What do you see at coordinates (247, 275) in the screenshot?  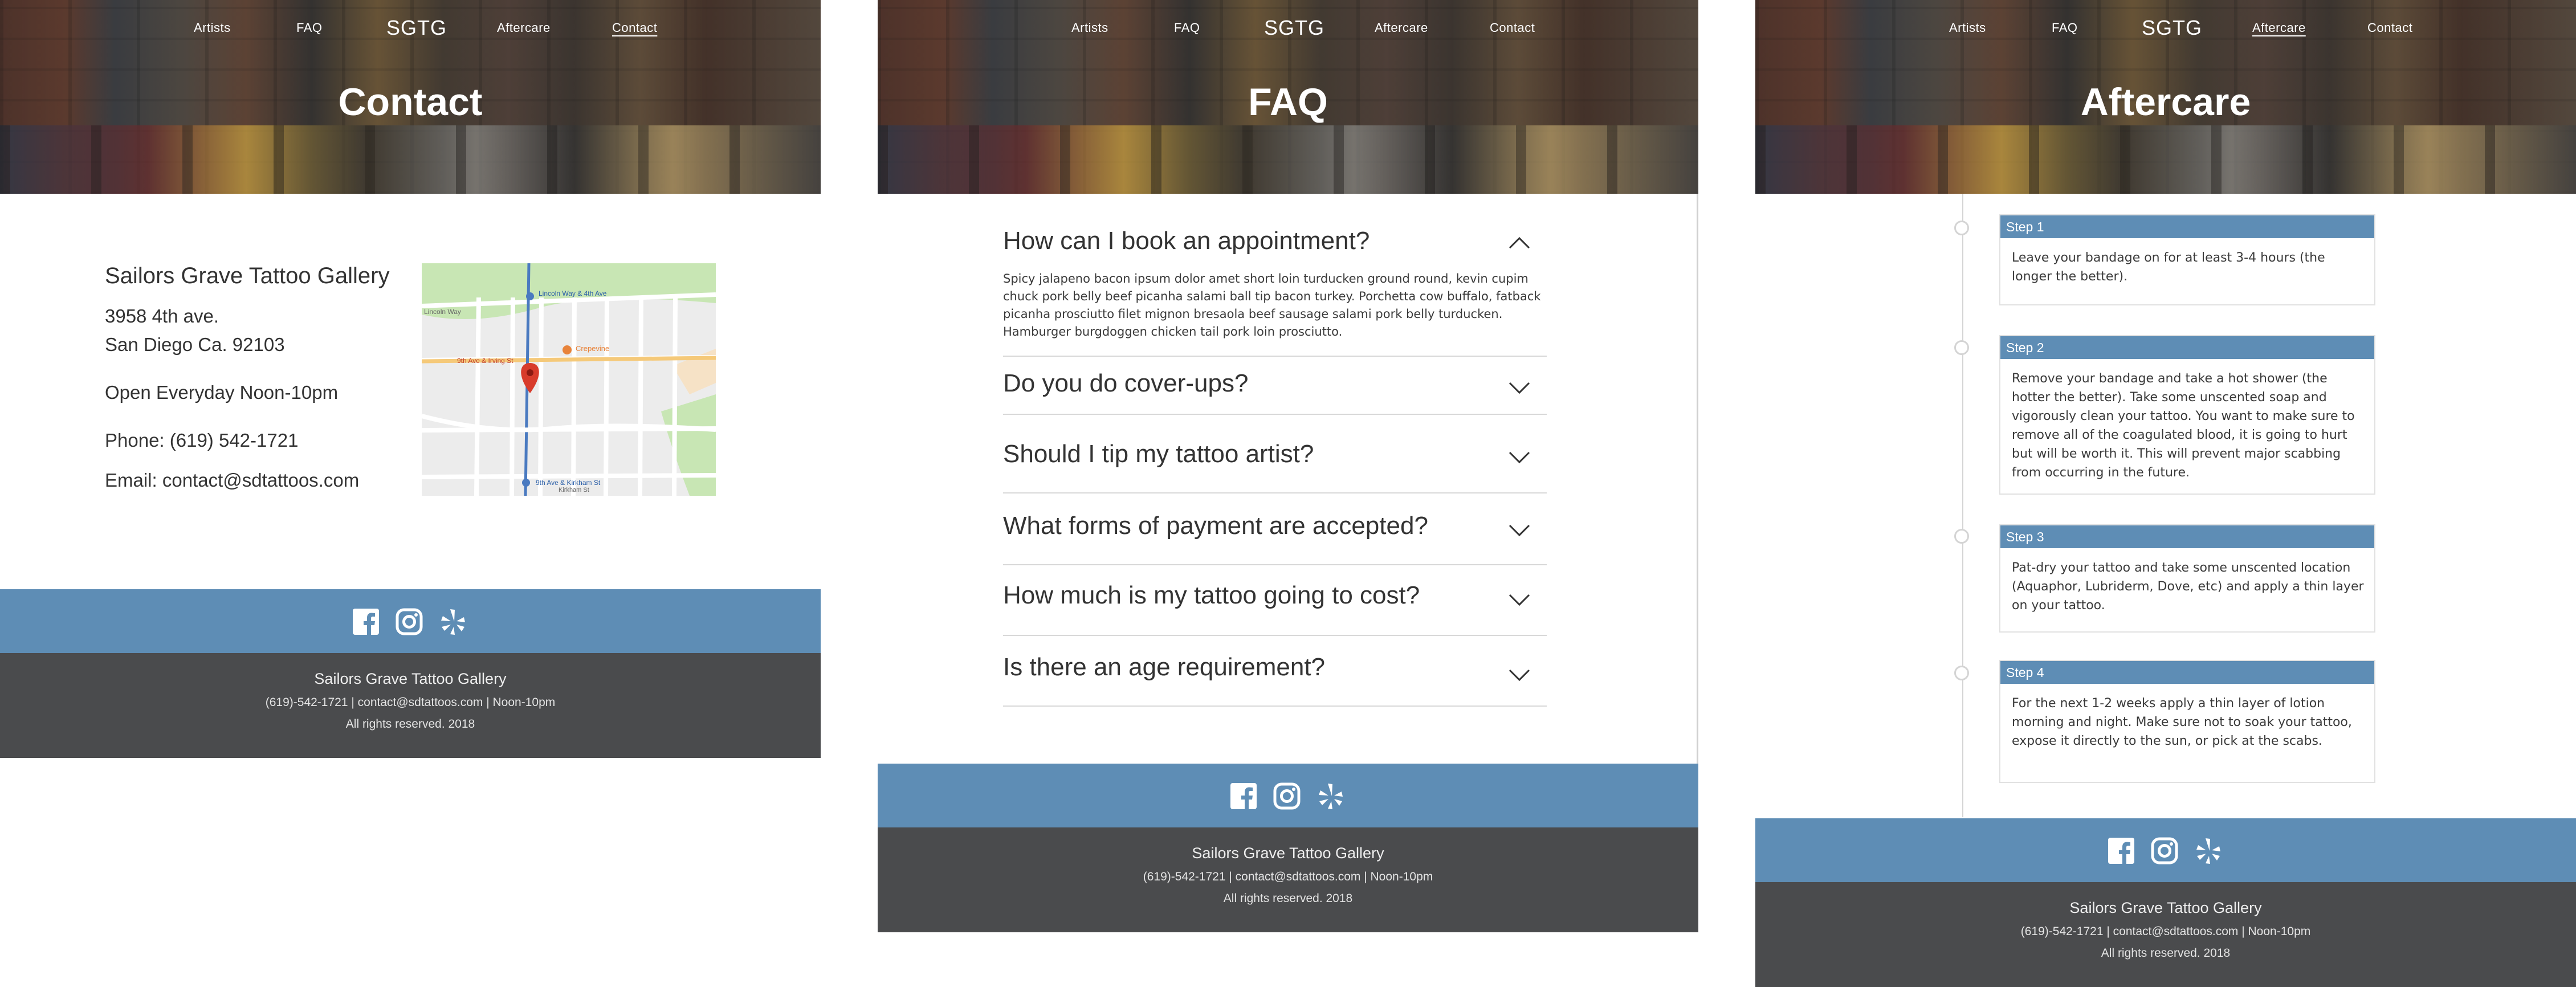 I see `business-name: Sailors Grave Tattoo Gallery` at bounding box center [247, 275].